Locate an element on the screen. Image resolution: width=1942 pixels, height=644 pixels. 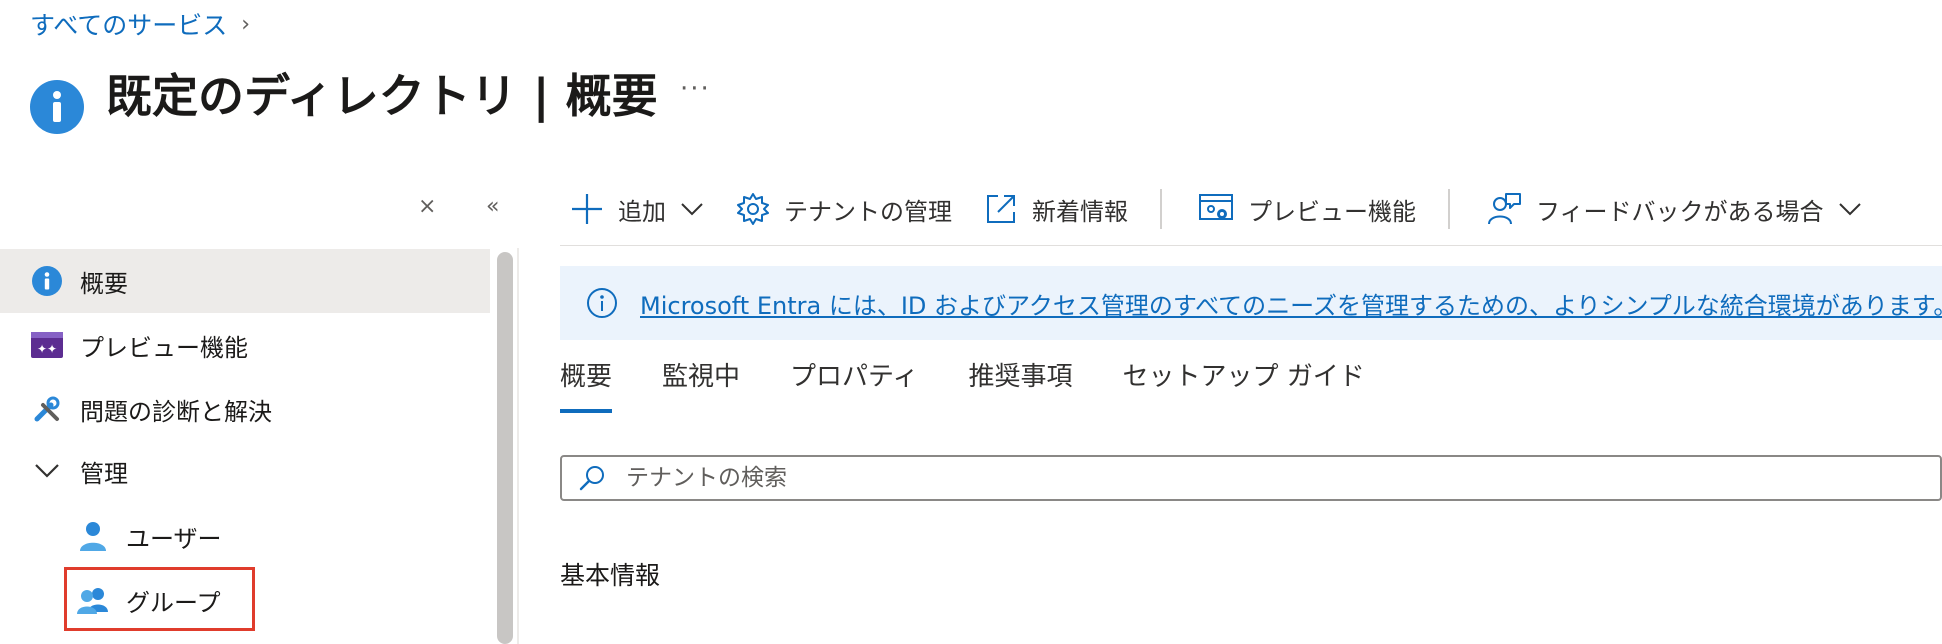
whats-new-button: 新着情報 is located at coordinates (1056, 209).